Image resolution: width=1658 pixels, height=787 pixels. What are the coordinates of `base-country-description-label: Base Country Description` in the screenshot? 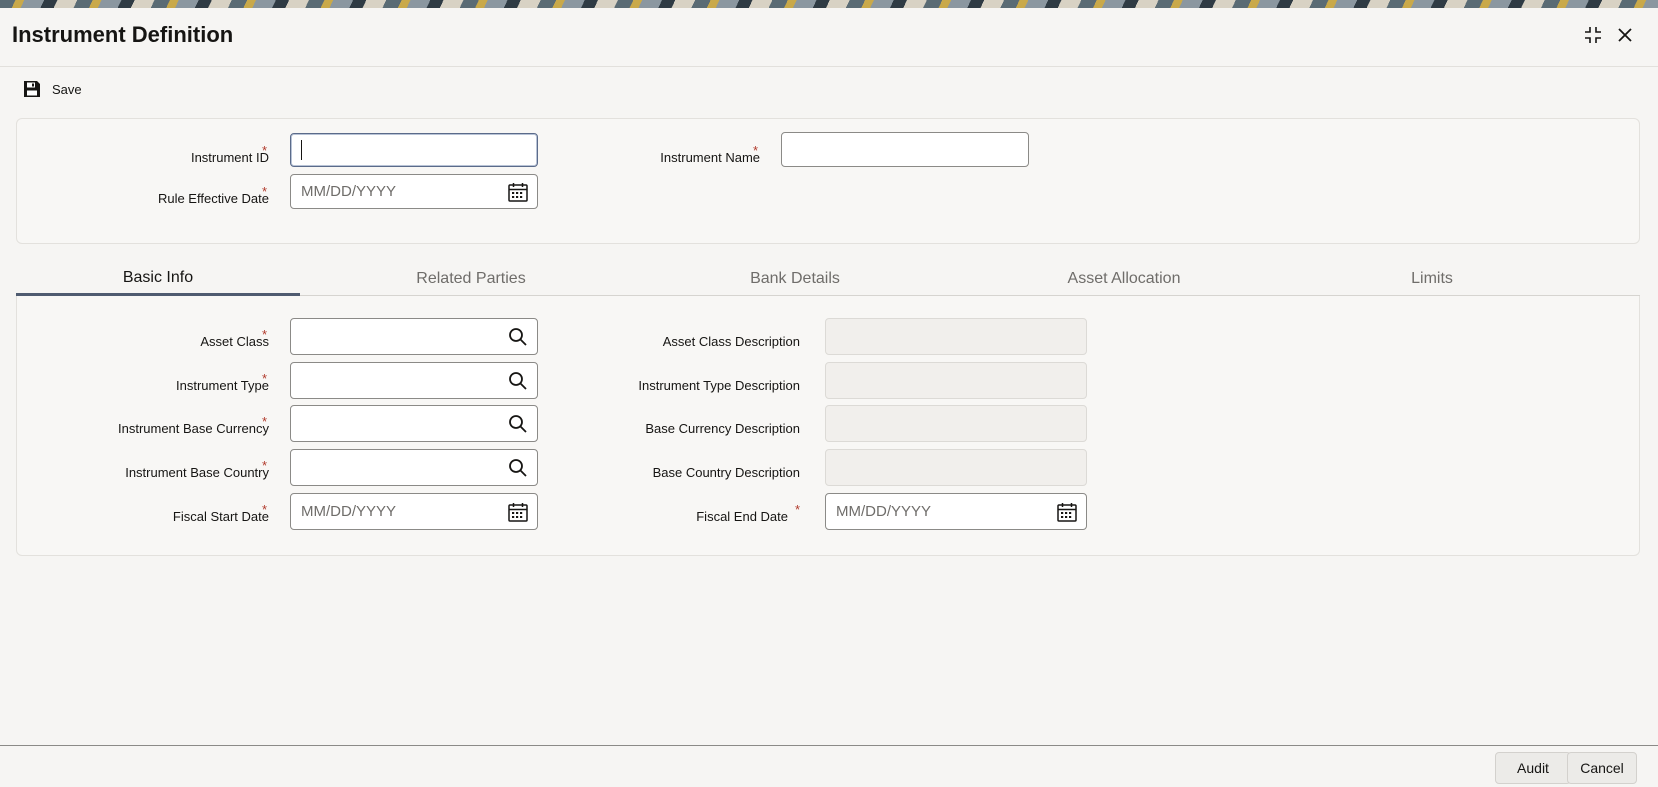 It's located at (726, 472).